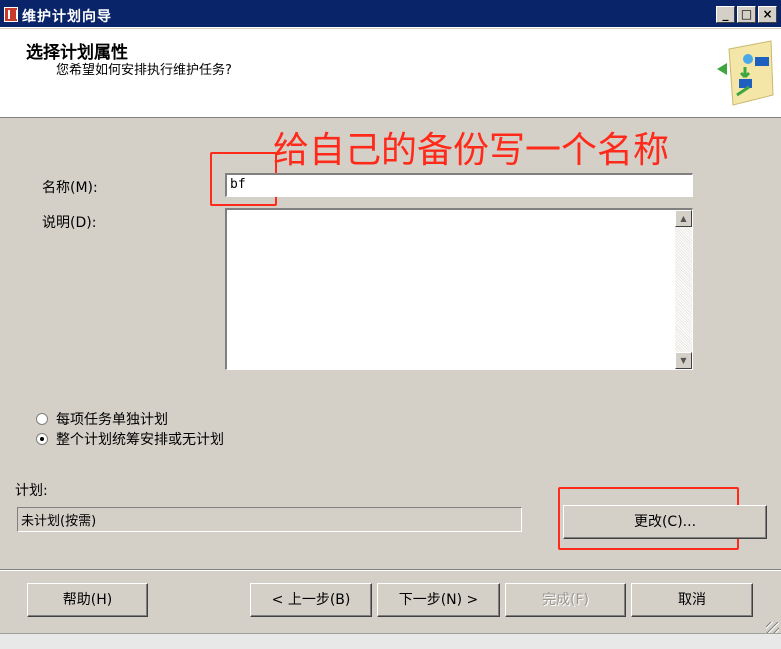 This screenshot has width=781, height=649. Describe the element at coordinates (459, 289) in the screenshot. I see `description-field: ▲ ▼` at that location.